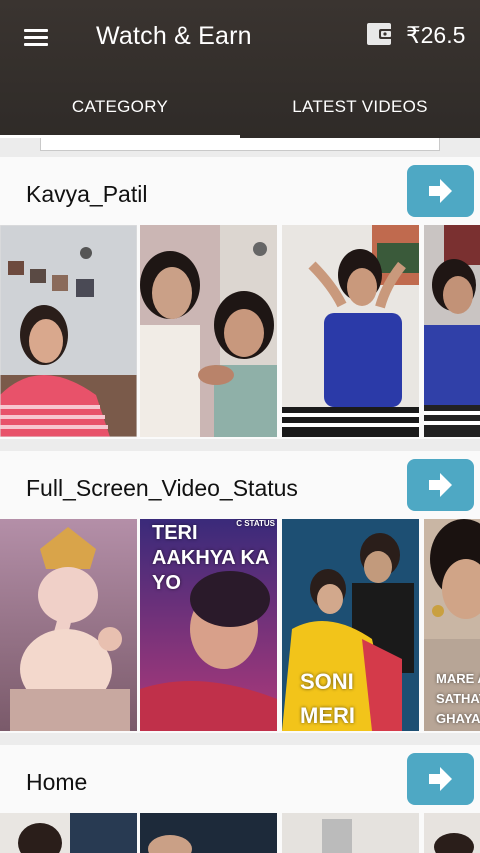 The image size is (480, 853). I want to click on video-thumbnail: MARE A SATHAT GHAYAL, so click(452, 625).